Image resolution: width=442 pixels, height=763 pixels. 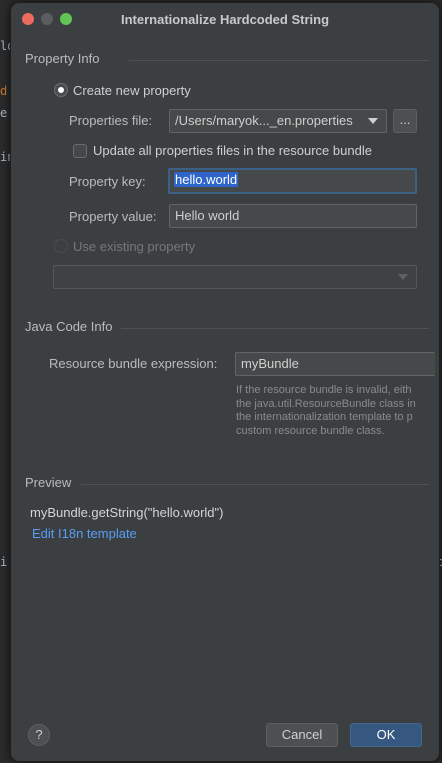 I want to click on properties-file-combo: /Users/maryok..._en.properties, so click(x=278, y=121).